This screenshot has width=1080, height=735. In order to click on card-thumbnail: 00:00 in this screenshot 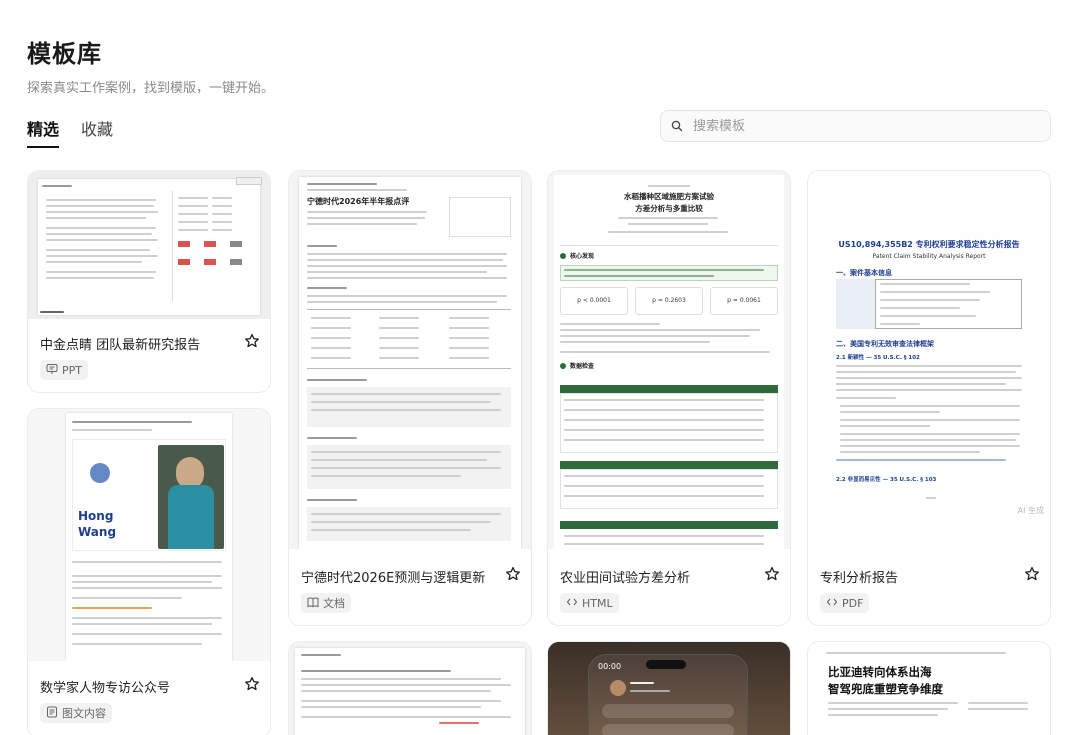, I will do `click(669, 688)`.